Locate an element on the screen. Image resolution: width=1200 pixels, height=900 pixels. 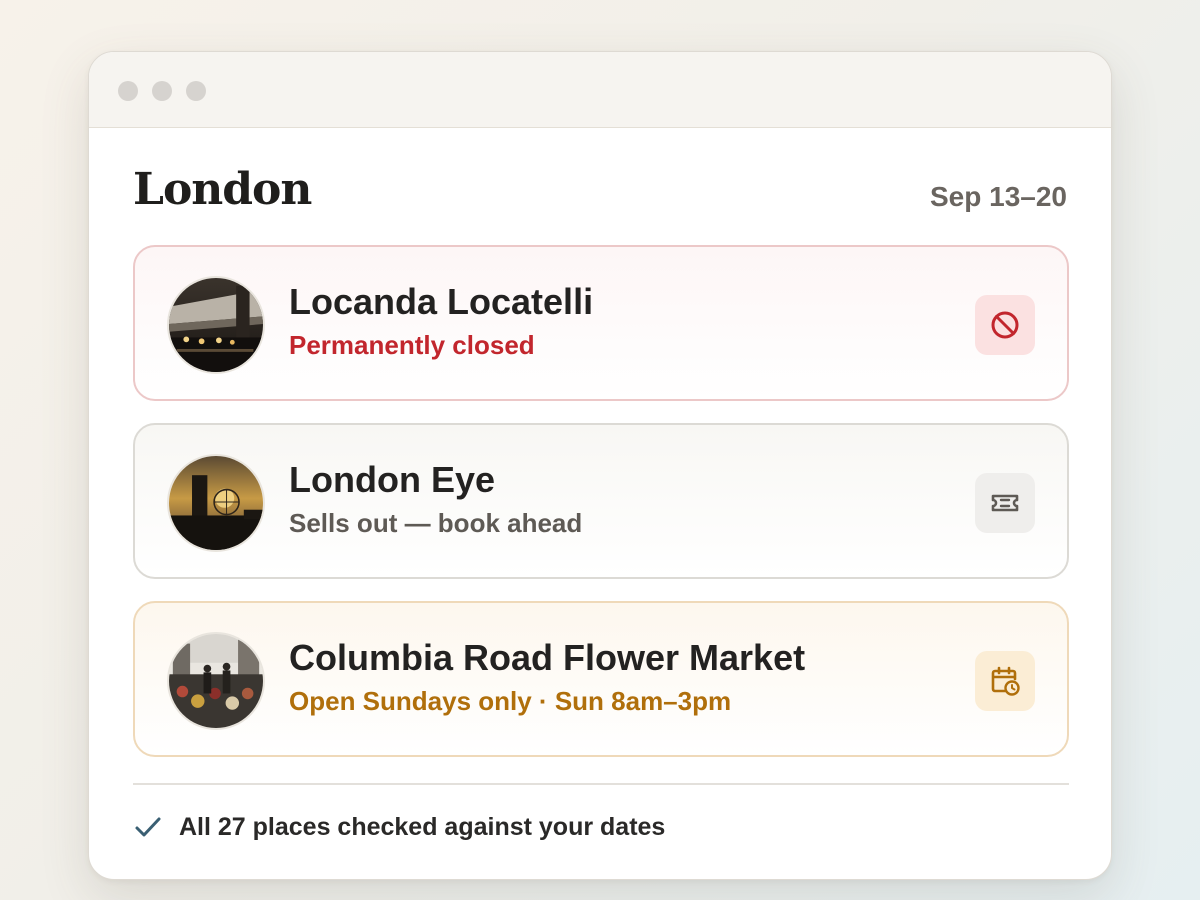
book-tickets-button is located at coordinates (1005, 503).